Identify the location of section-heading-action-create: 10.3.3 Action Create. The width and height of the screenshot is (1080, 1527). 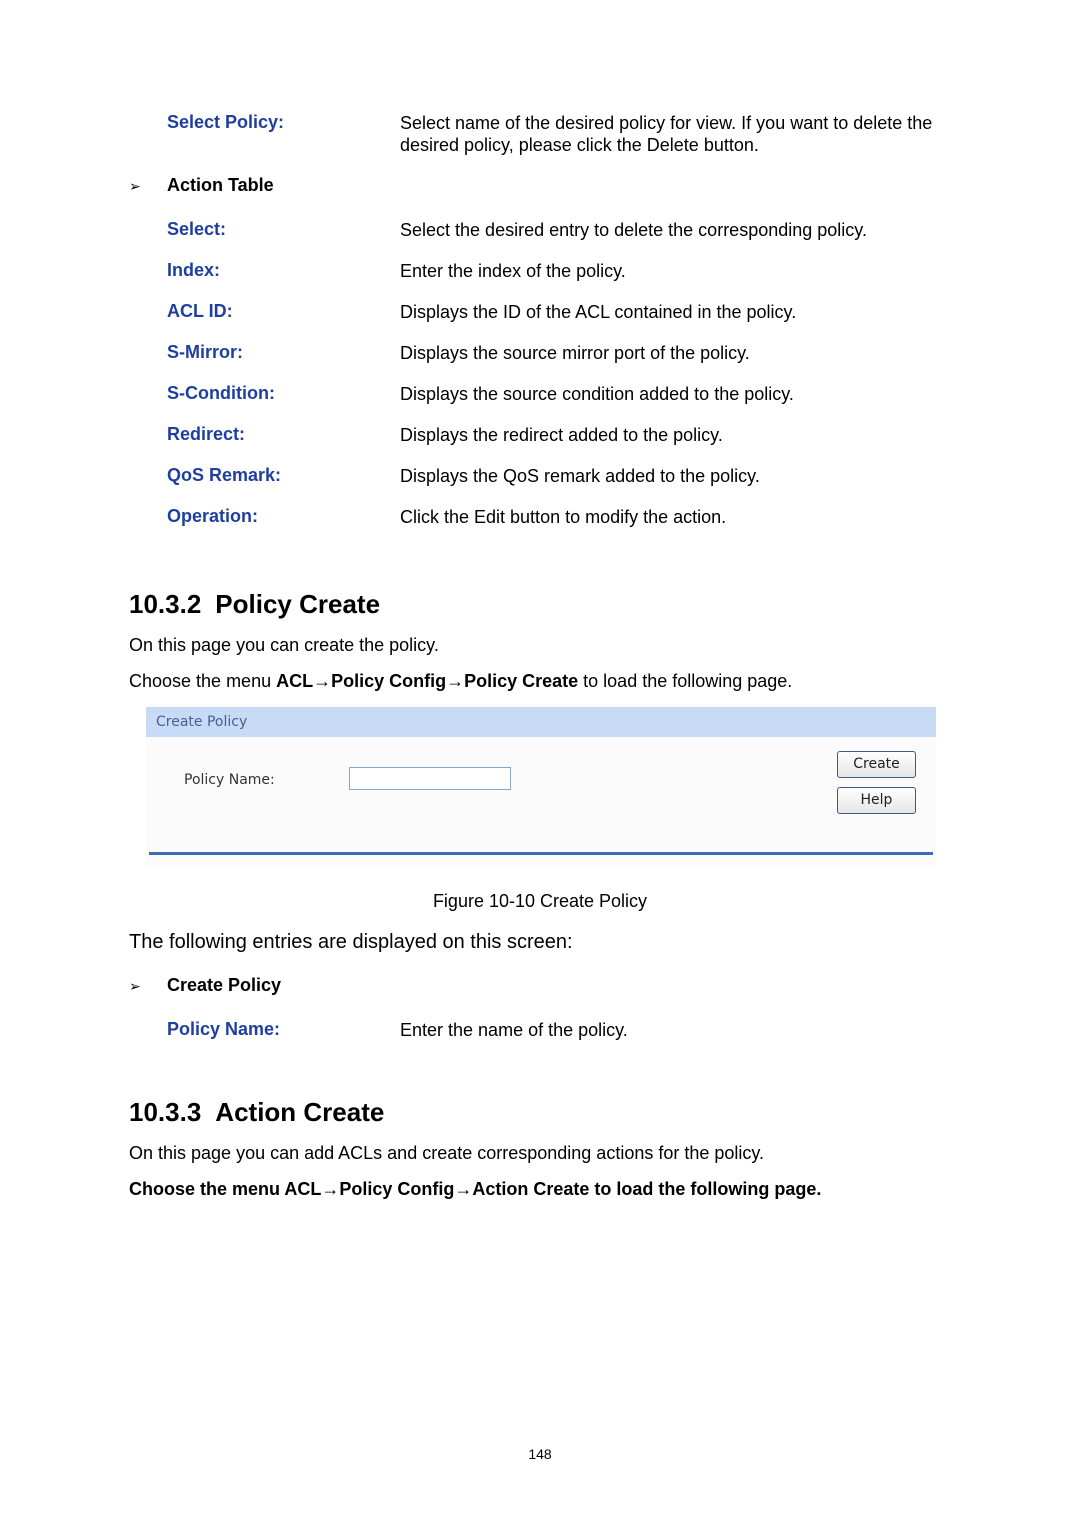
(256, 1112).